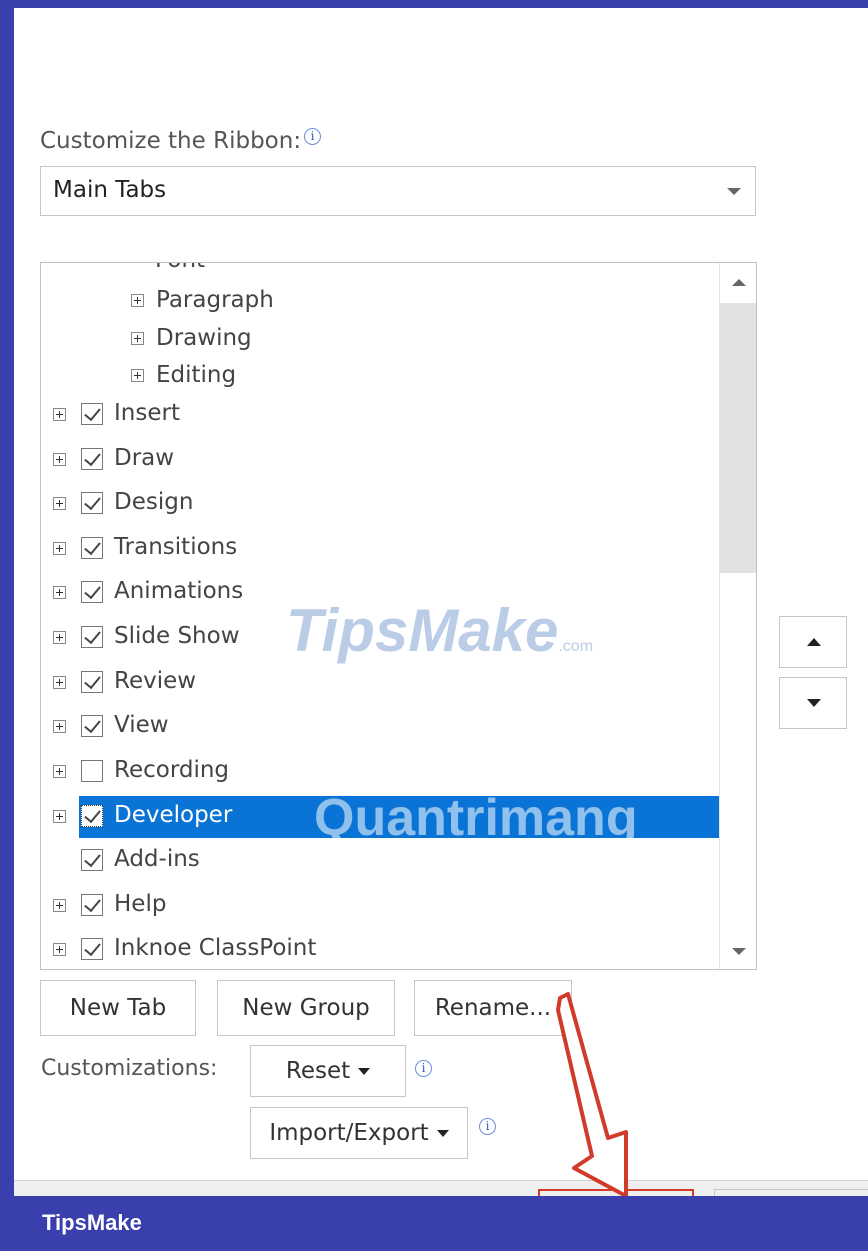  I want to click on footer-brand: TipsMake, so click(92, 1222).